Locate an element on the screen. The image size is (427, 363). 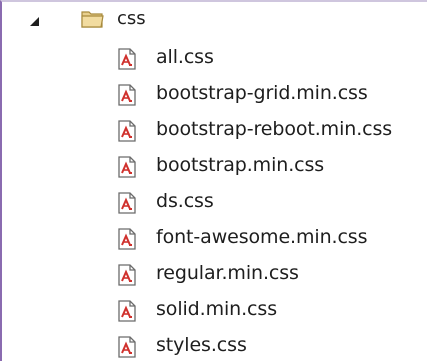
tree-node-file: bootstrap-reboot.min.css is located at coordinates (213, 129).